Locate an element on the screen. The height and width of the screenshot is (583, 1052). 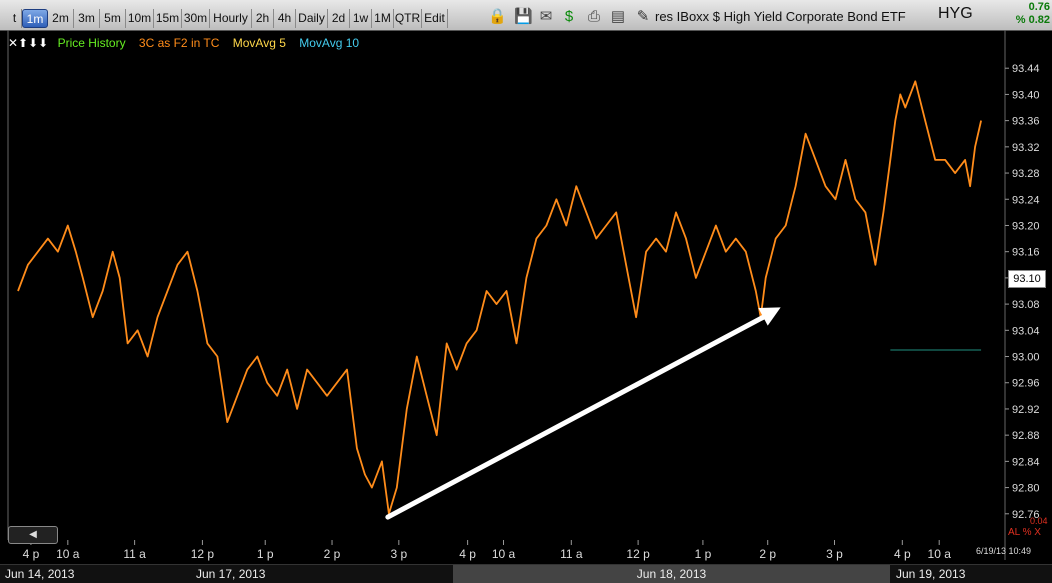
timeframe-2m: 2m is located at coordinates (61, 18).